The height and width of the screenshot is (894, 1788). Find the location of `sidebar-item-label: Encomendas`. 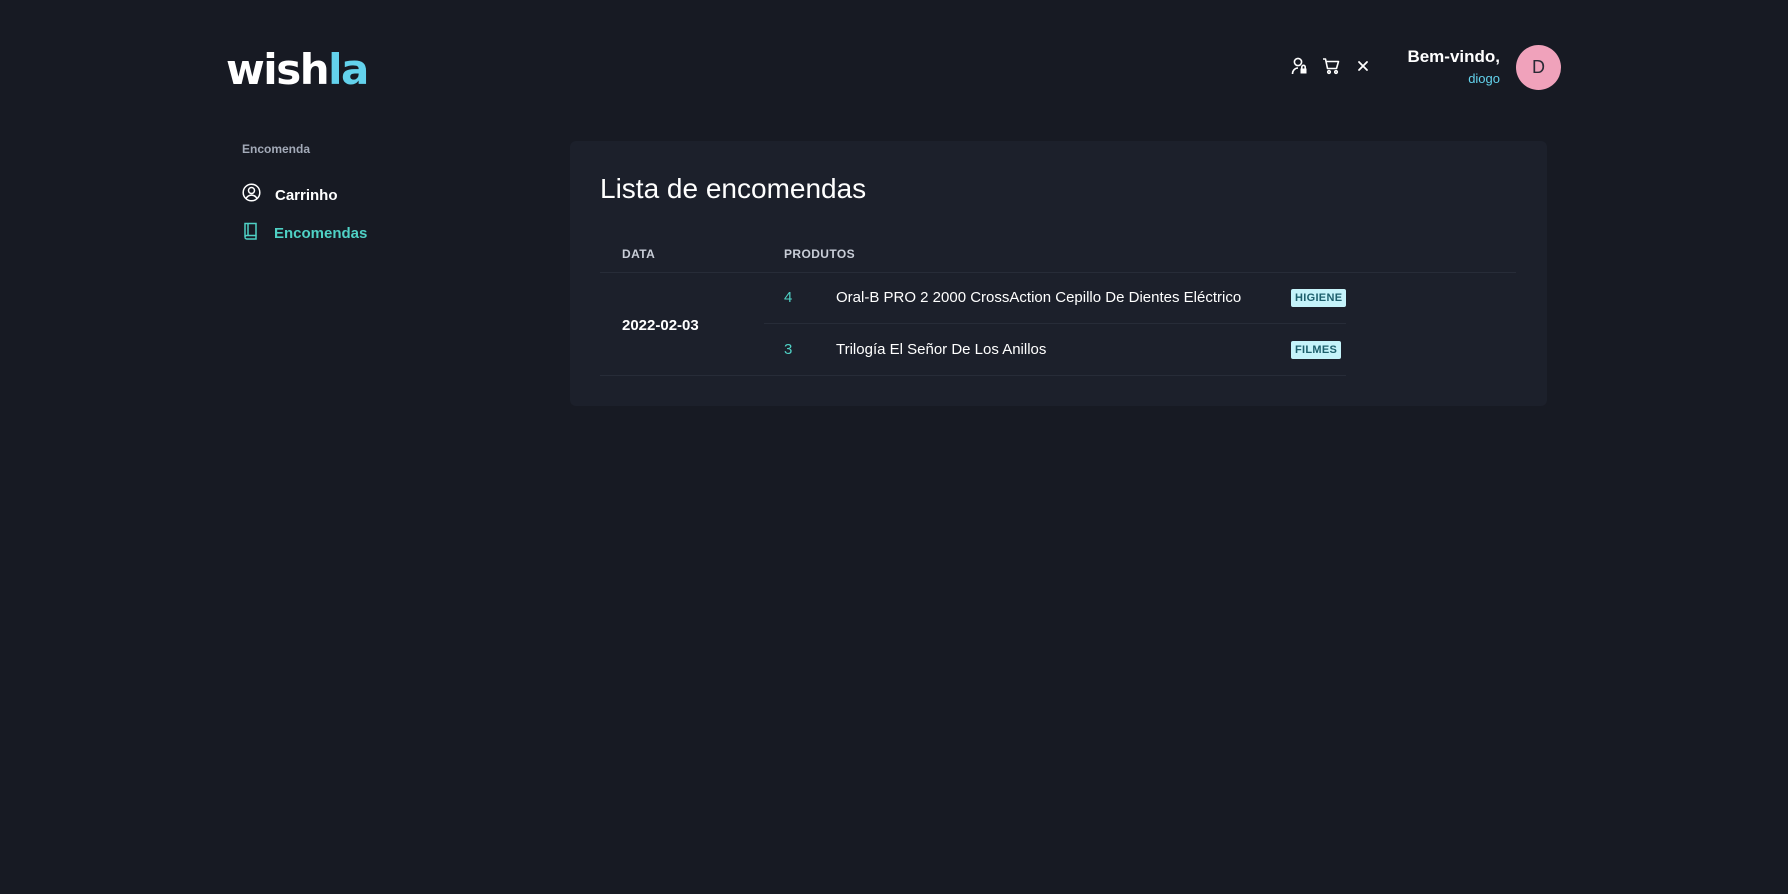

sidebar-item-label: Encomendas is located at coordinates (321, 233).